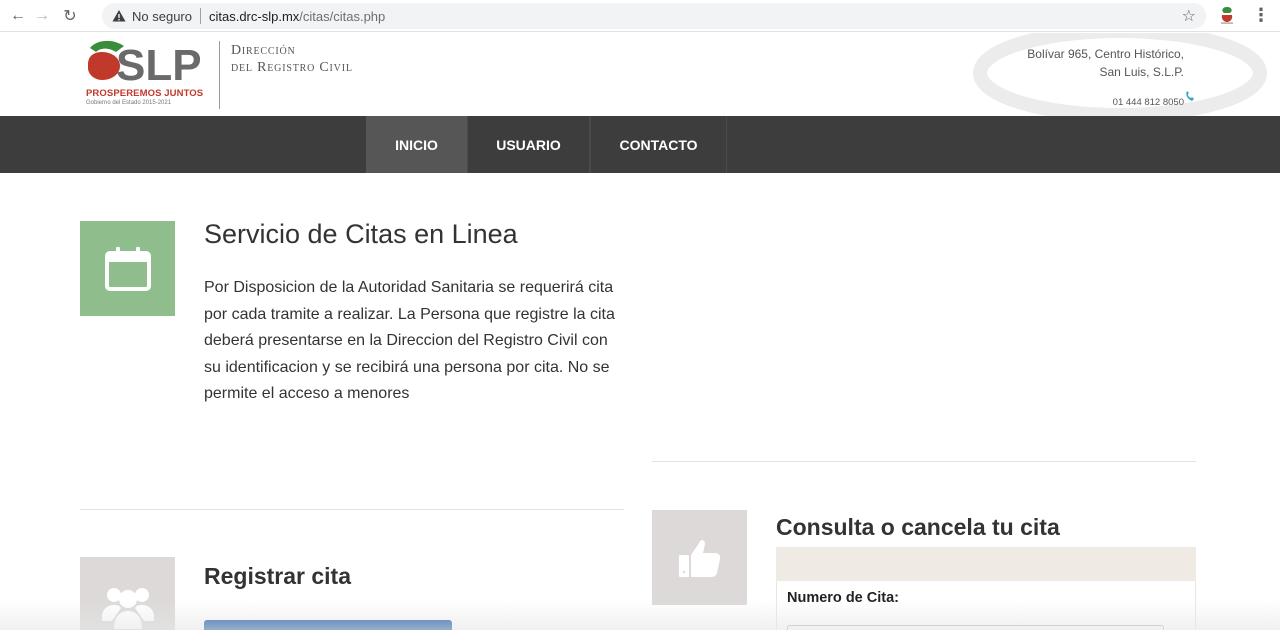 This screenshot has height=630, width=1280. I want to click on logo-text: SLP, so click(159, 64).